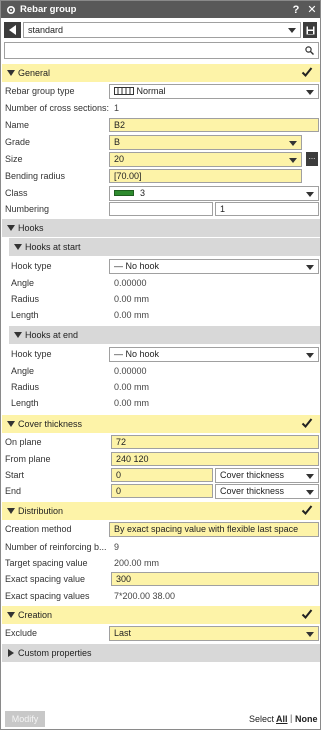  Describe the element at coordinates (160, 9) in the screenshot. I see `title-bar: Rebar group ? ✕` at that location.